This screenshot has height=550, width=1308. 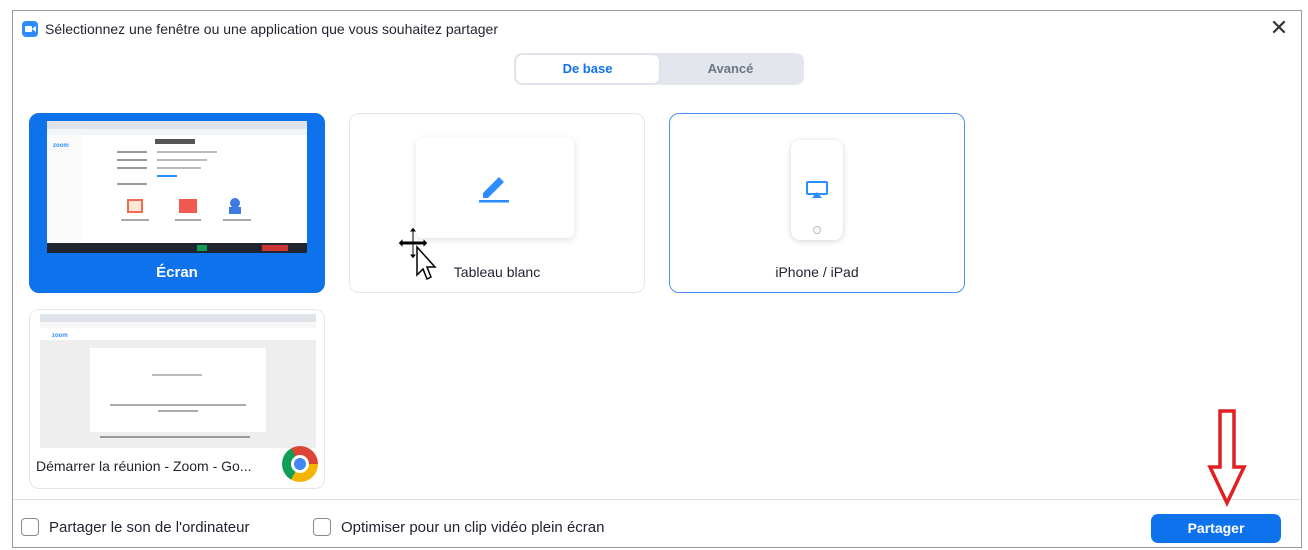 I want to click on chrome-icon, so click(x=300, y=464).